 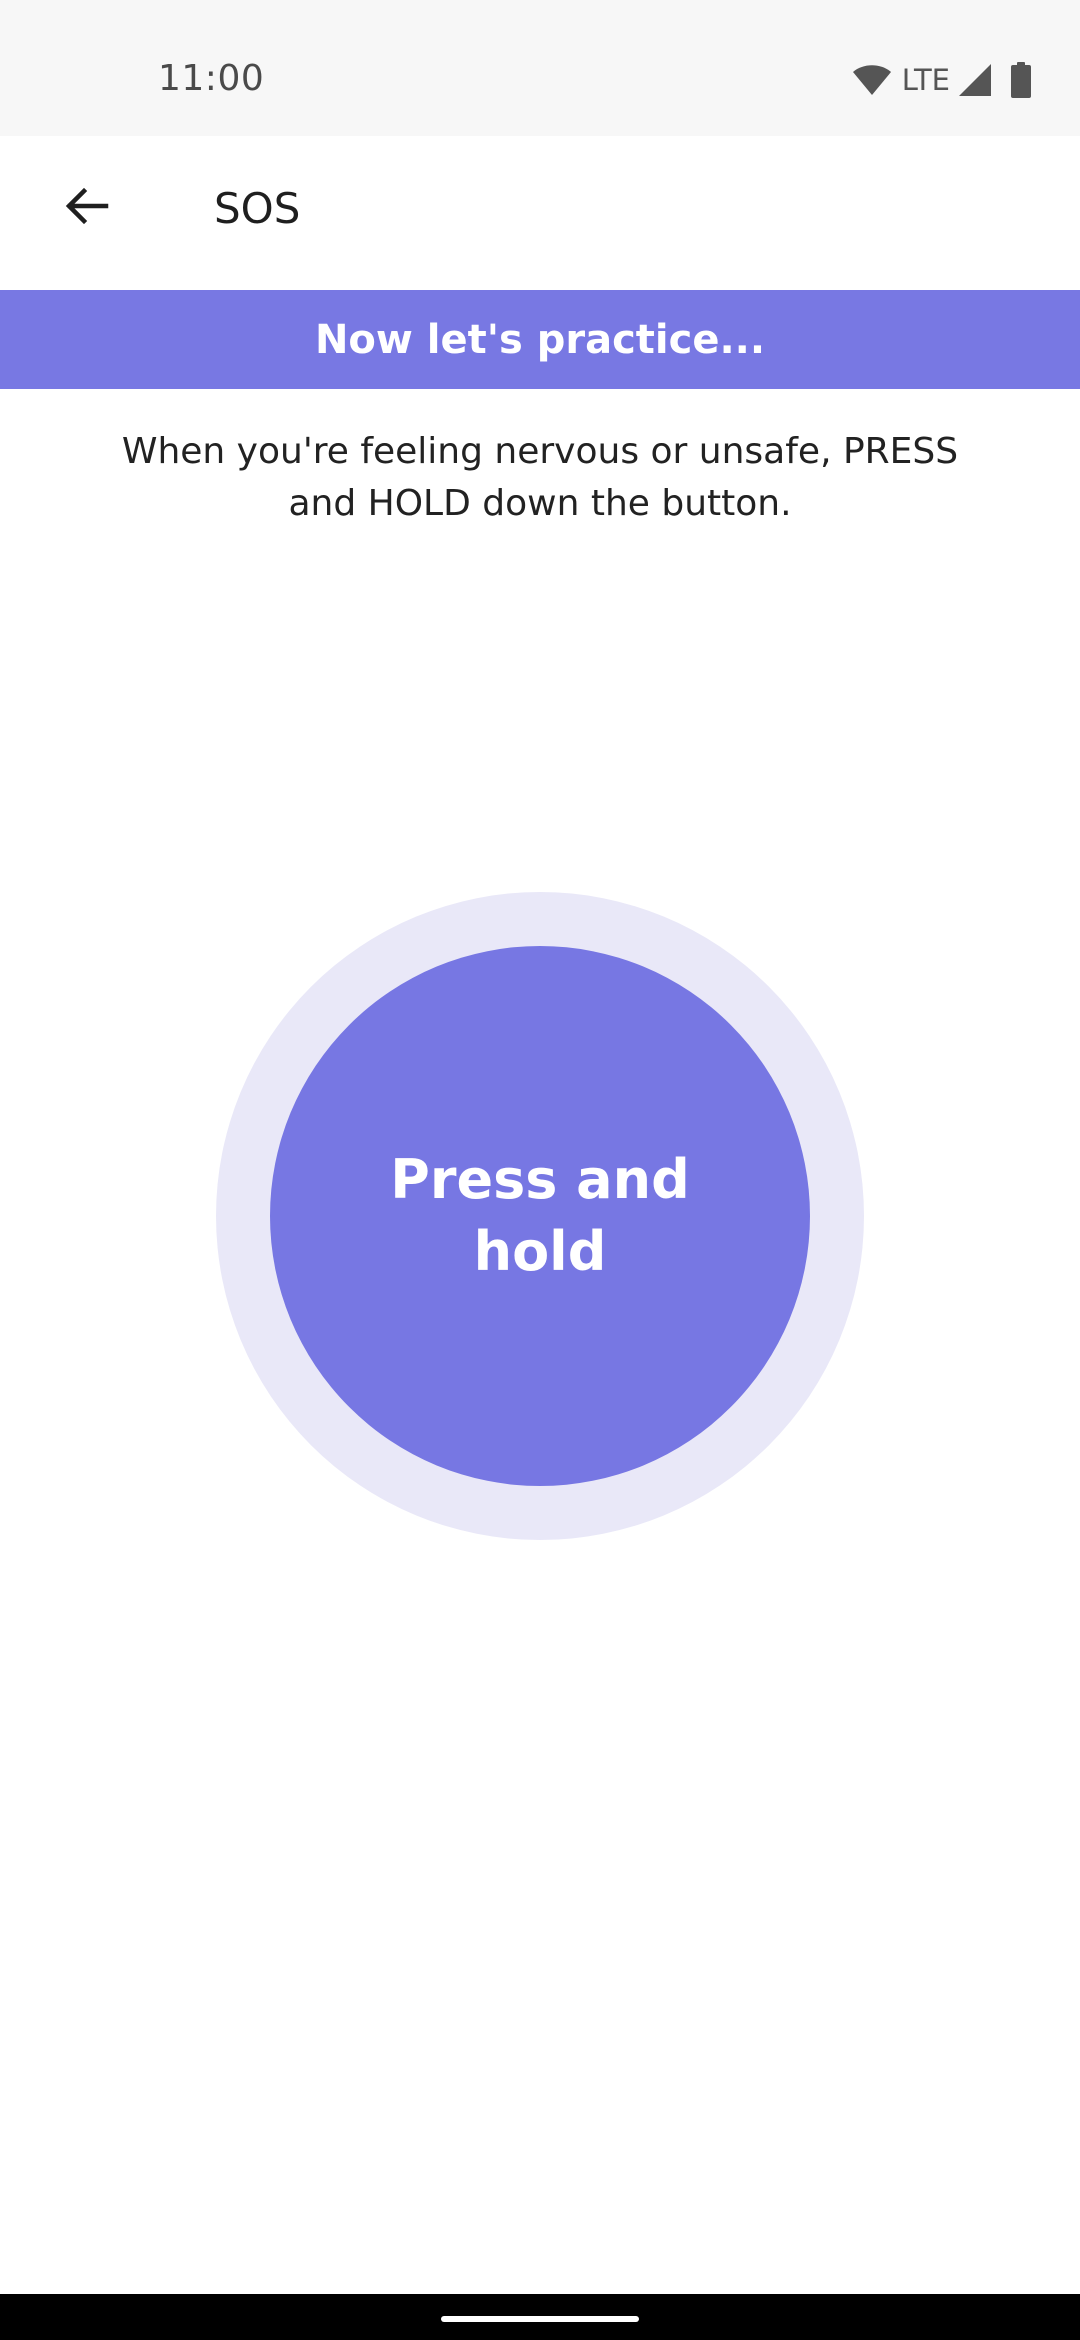 I want to click on home-indicator, so click(x=540, y=2319).